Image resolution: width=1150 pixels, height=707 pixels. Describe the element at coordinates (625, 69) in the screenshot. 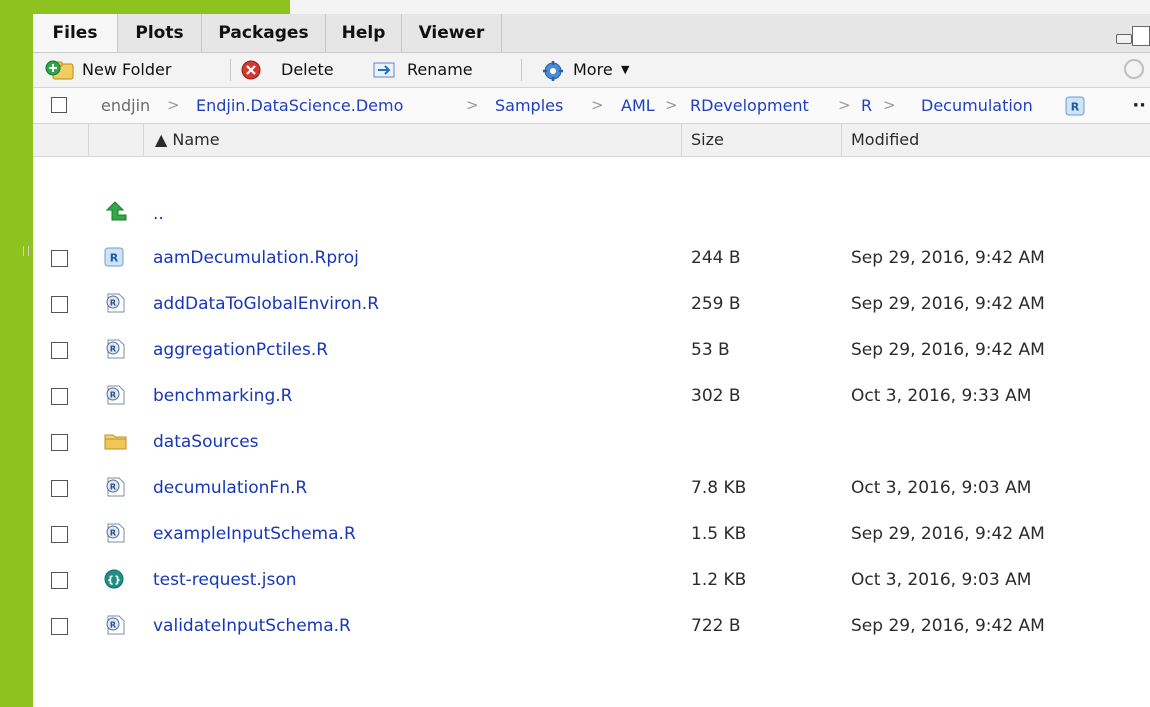

I see `chevron-down-icon: ▼` at that location.